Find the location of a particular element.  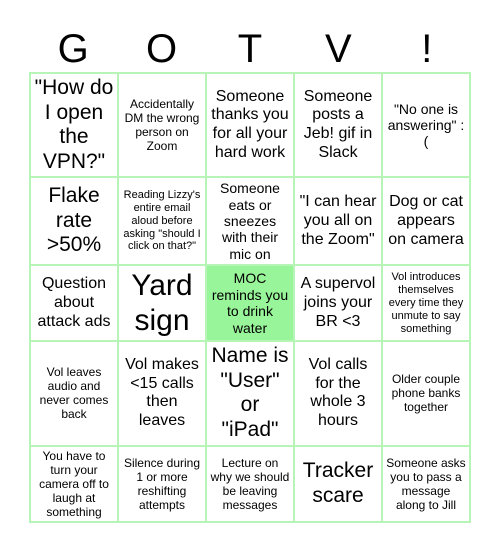

header-letter-g: G is located at coordinates (73, 49).